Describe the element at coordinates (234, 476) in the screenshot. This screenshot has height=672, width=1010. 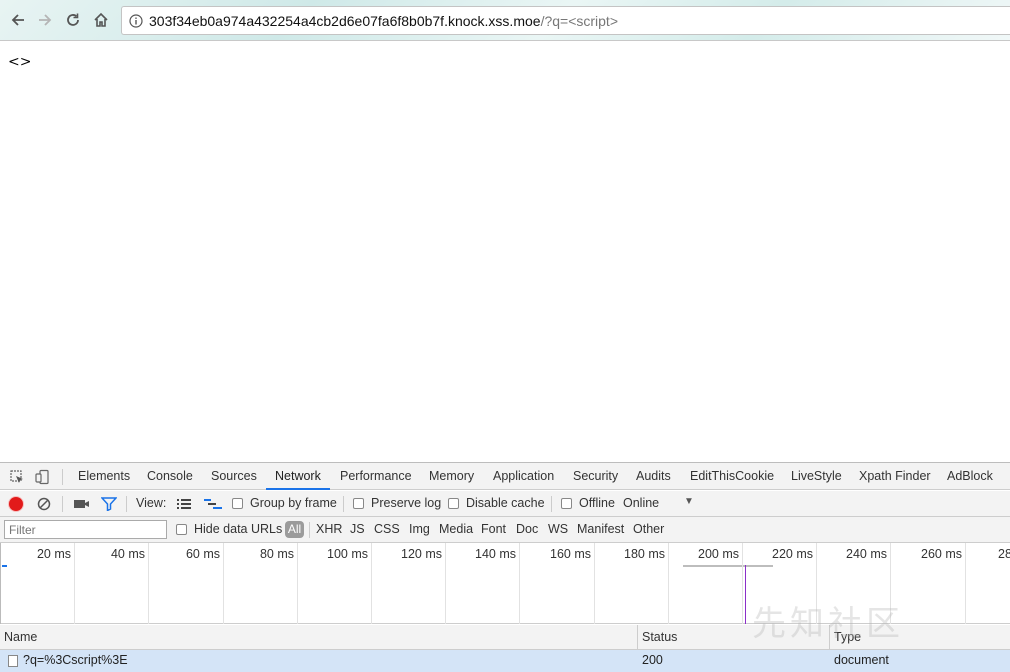
I see `tab-sources: Sources` at that location.